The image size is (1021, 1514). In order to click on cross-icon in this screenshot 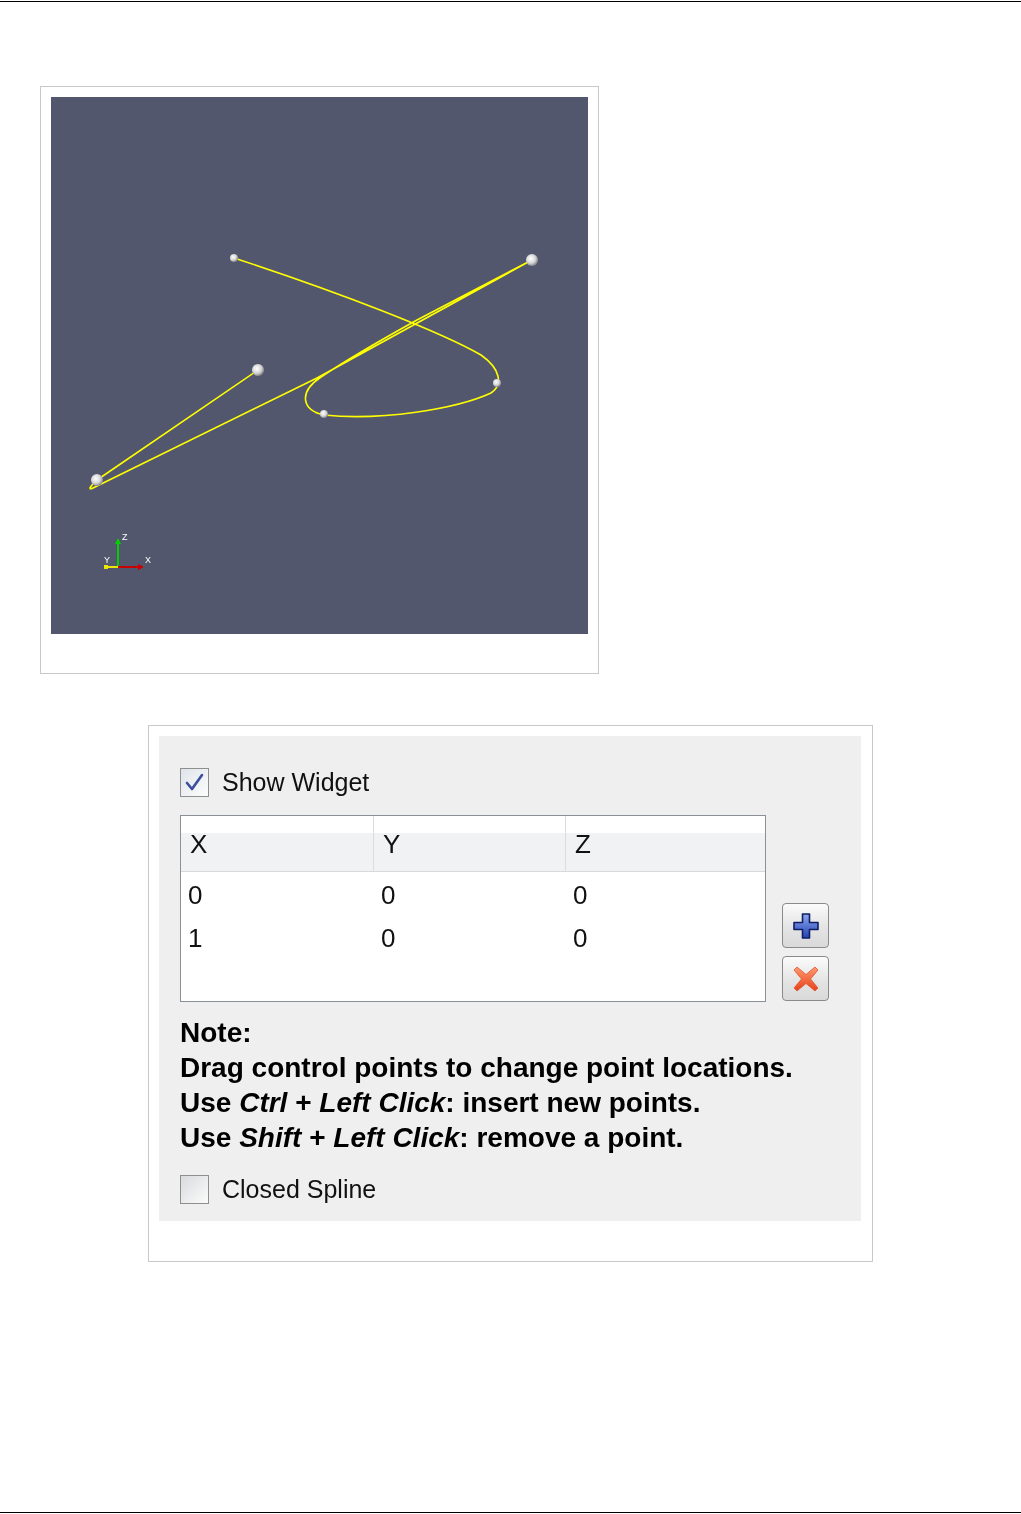, I will do `click(805, 978)`.